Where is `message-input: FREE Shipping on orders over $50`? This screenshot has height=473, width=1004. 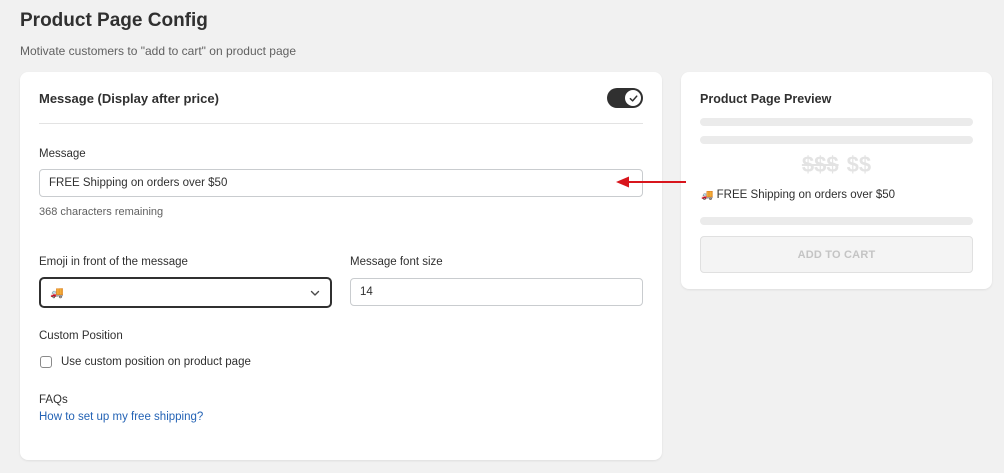
message-input: FREE Shipping on orders over $50 is located at coordinates (341, 183).